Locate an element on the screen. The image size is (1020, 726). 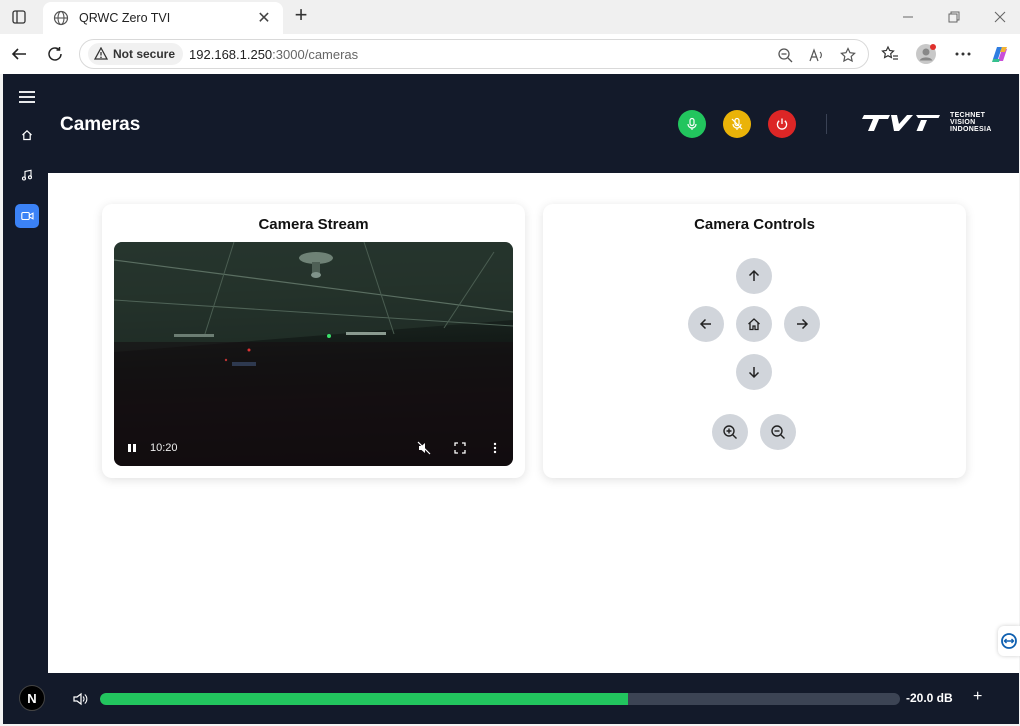
logo-text: TECHNET VISION INDONESIA is located at coordinates (971, 122).